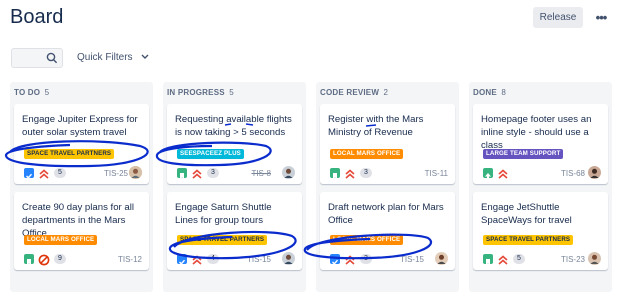 Image resolution: width=629 pixels, height=292 pixels. Describe the element at coordinates (485, 92) in the screenshot. I see `column-name: DONE` at that location.